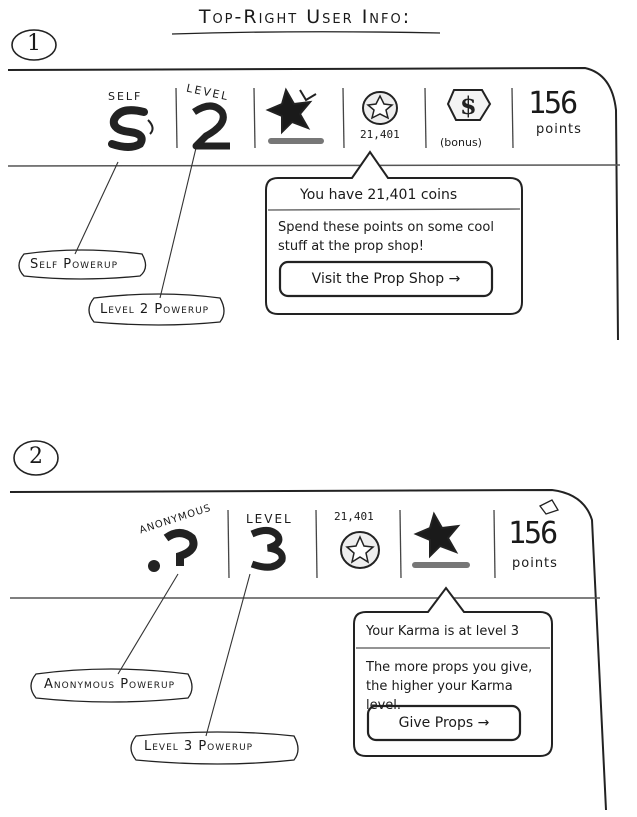 This screenshot has height=817, width=637. What do you see at coordinates (443, 631) in the screenshot?
I see `popup2-header: Your Karma is at level 3` at bounding box center [443, 631].